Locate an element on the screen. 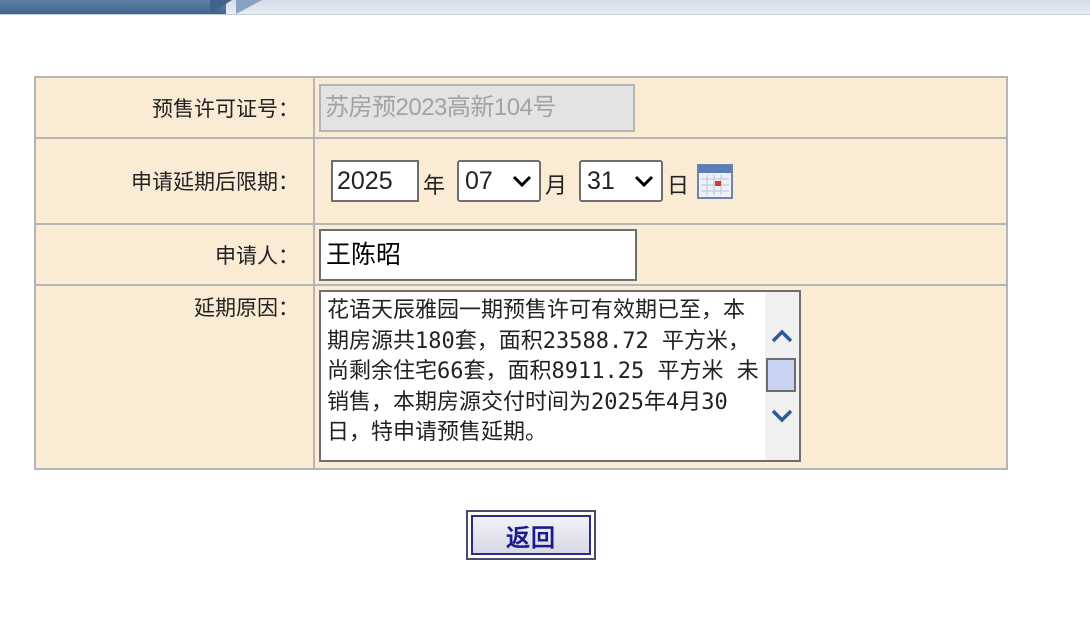  date-picker-row: 2025 年 07 月 31 日 is located at coordinates (662, 181).